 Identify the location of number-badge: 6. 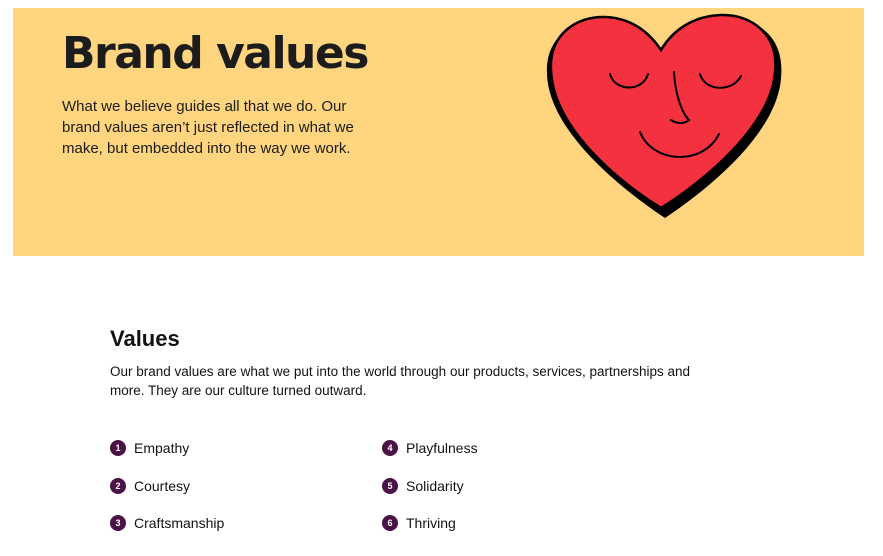
(390, 523).